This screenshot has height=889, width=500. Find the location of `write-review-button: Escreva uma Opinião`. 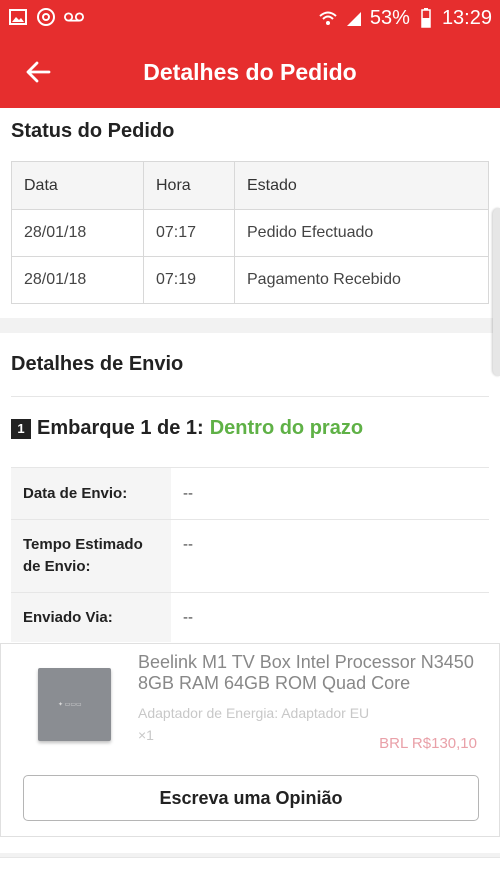

write-review-button: Escreva uma Opinião is located at coordinates (251, 798).